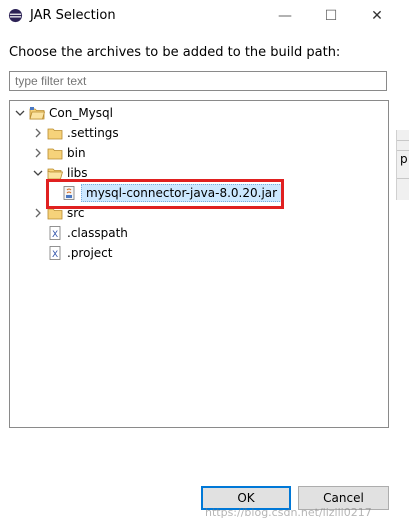  I want to click on close-button: ✕, so click(377, 16).